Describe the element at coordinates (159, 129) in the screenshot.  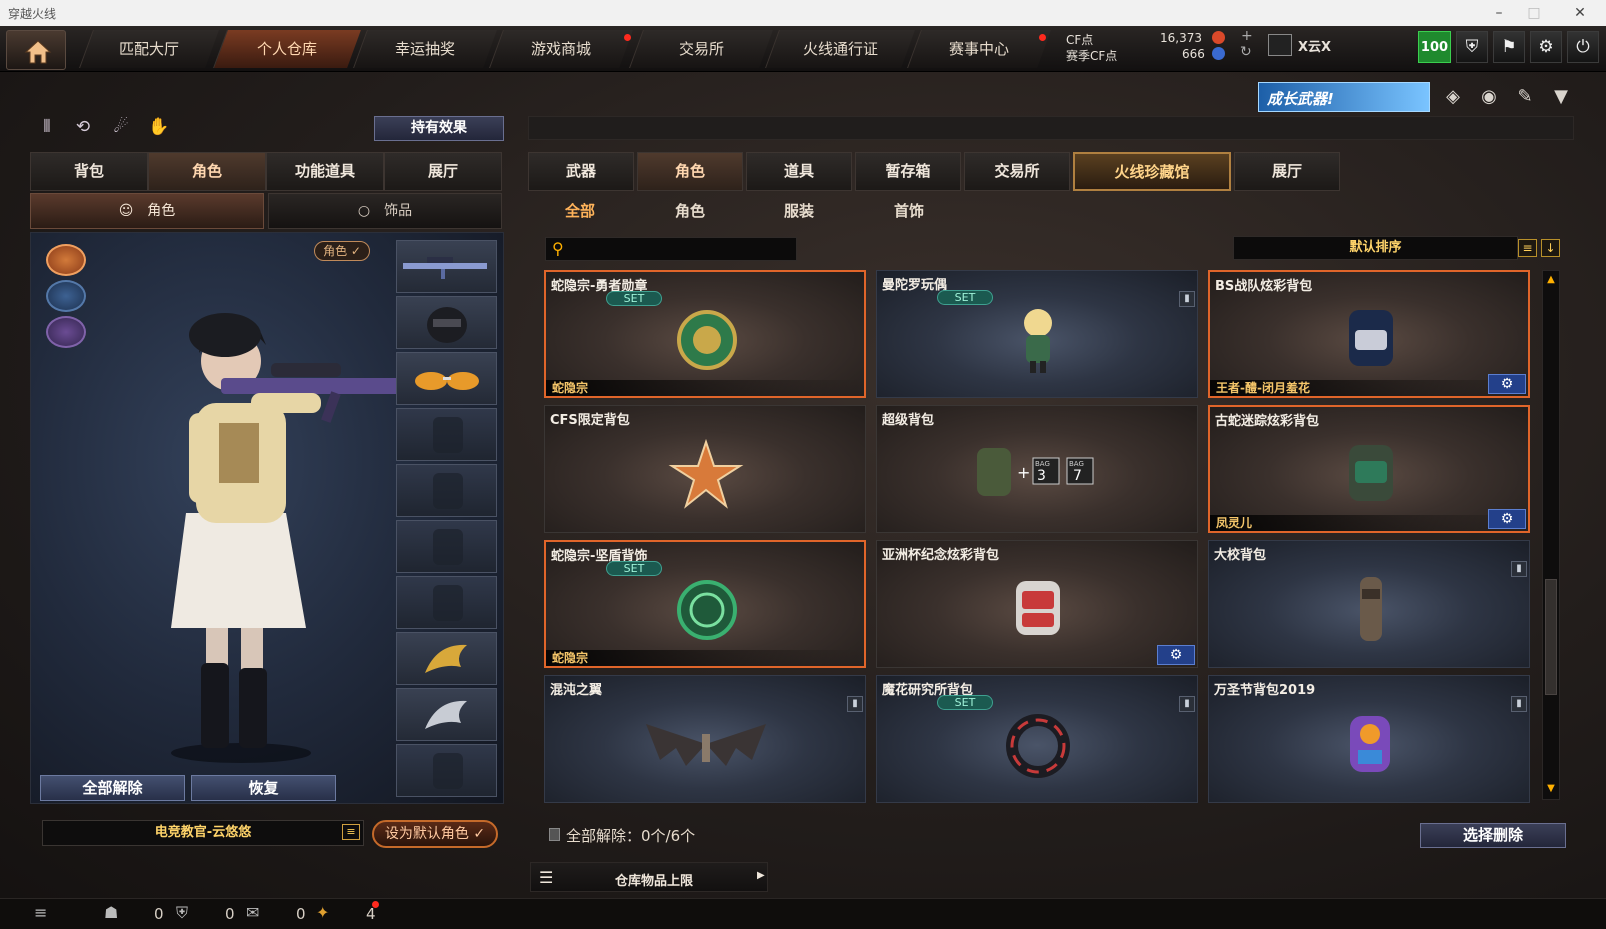
I see `glove-icon: ✋` at that location.